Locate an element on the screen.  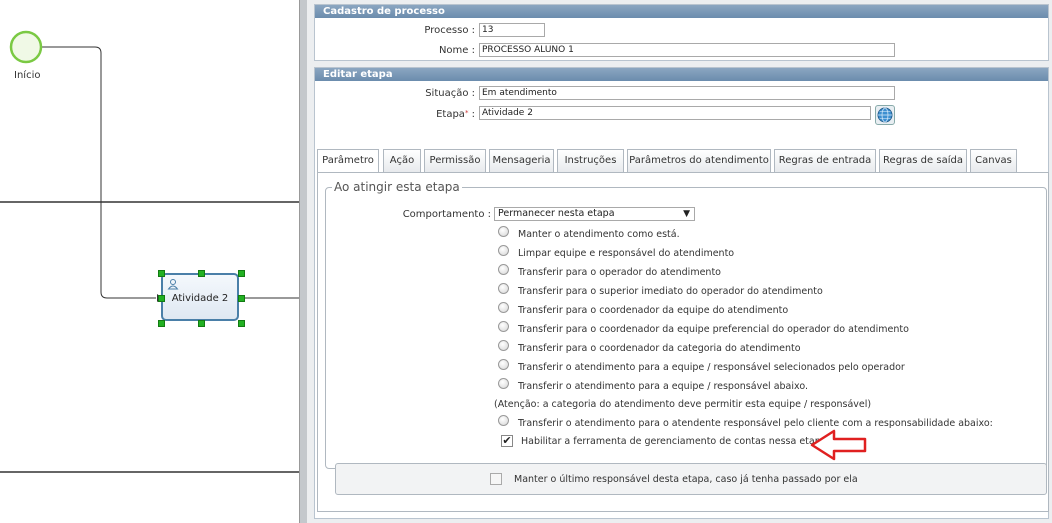
etapa-colon: : is located at coordinates (473, 114).